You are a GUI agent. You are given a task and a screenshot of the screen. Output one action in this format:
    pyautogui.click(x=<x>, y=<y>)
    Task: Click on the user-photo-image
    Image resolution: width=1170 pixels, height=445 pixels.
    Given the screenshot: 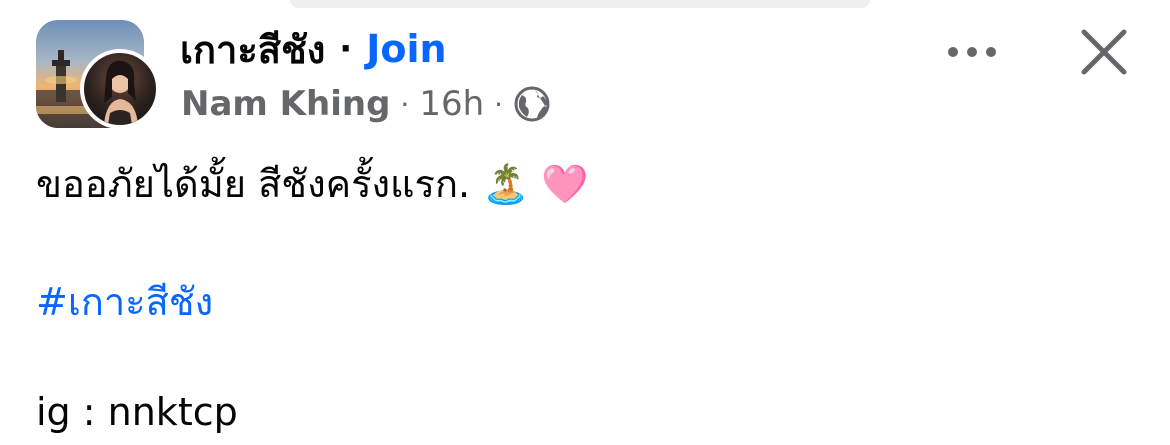 What is the action you would take?
    pyautogui.click(x=121, y=92)
    